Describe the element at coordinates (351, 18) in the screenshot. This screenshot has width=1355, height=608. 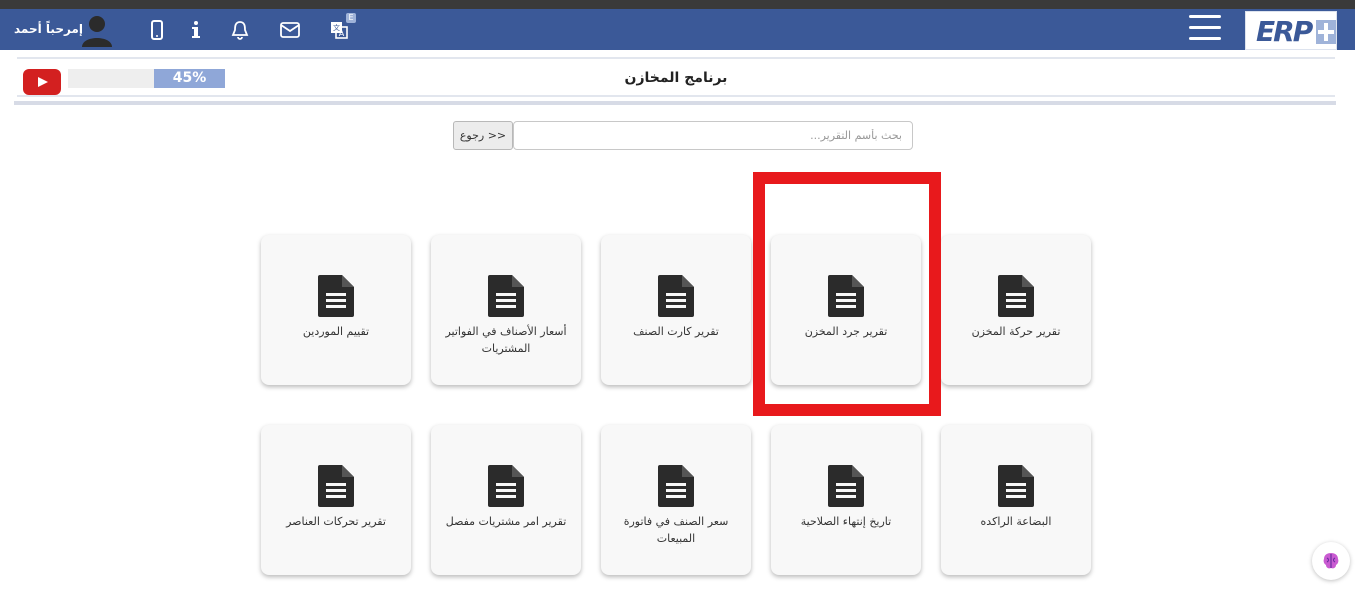
I see `translate-badge: E` at that location.